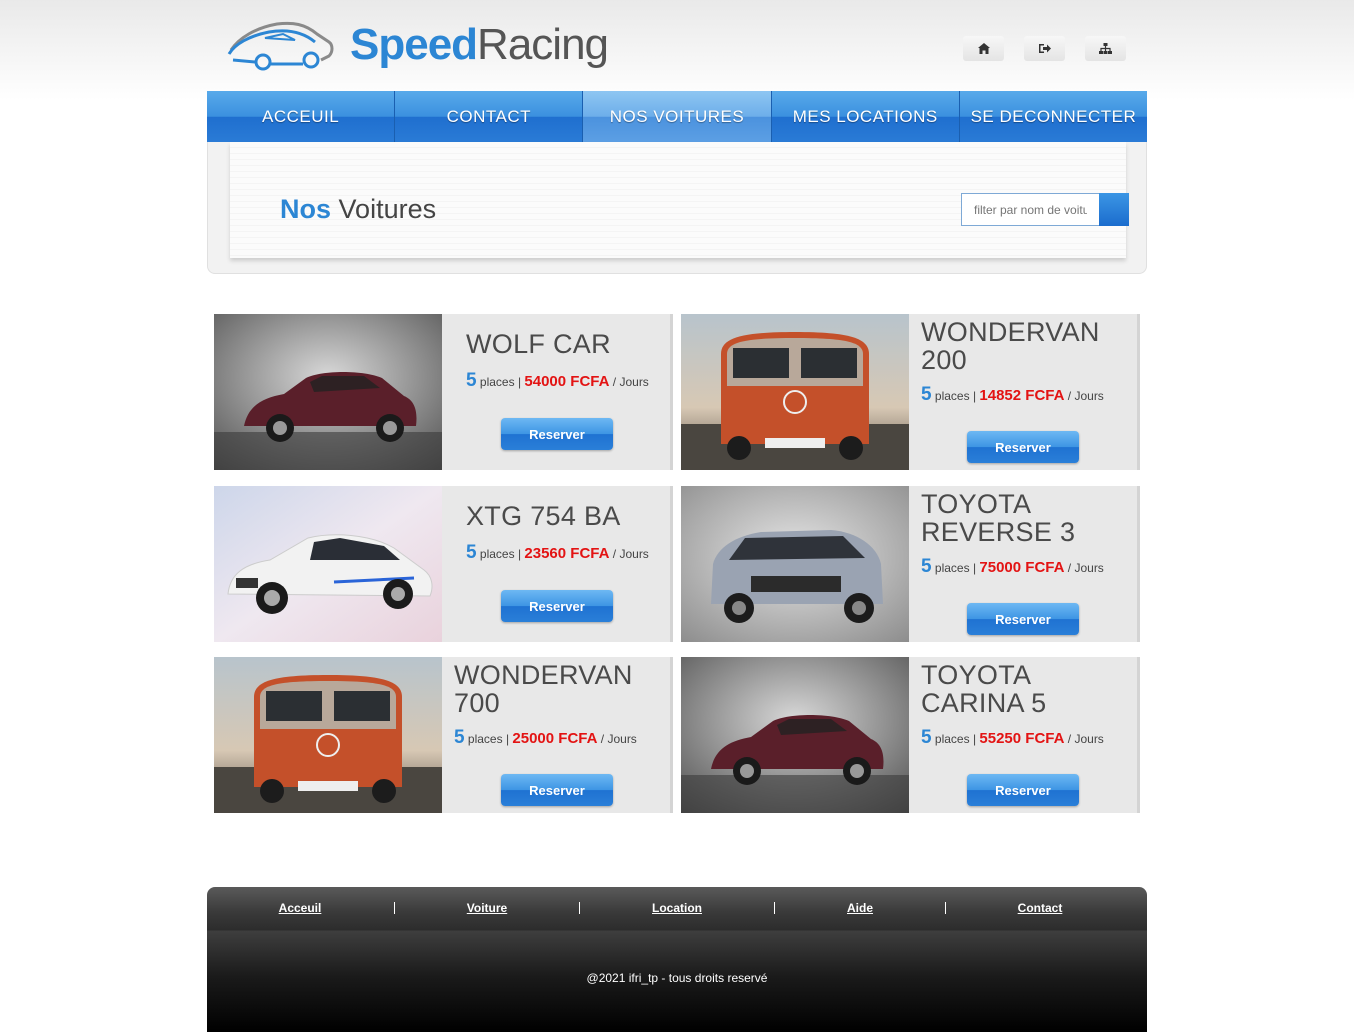 The width and height of the screenshot is (1354, 1032). I want to click on copyright-text: @2021 ifri_tp - tous droits reservé, so click(677, 978).